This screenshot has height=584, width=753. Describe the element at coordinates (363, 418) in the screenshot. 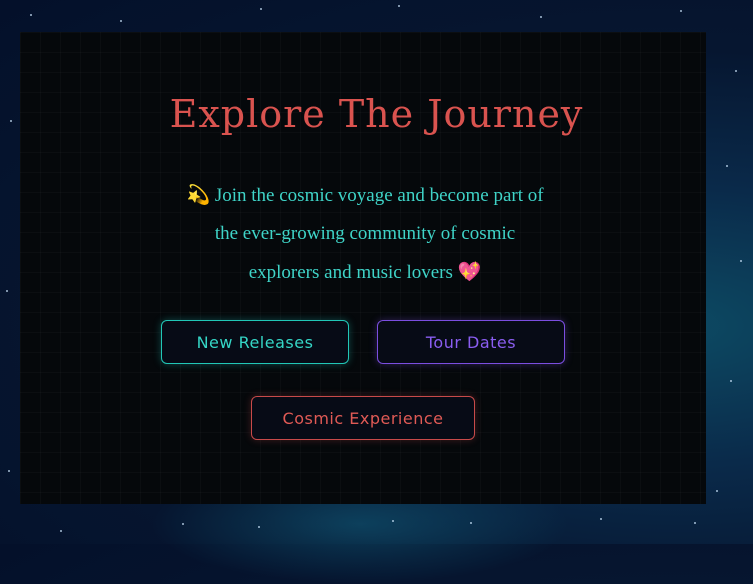

I see `cosmic-experience-button: Cosmic Experience` at that location.